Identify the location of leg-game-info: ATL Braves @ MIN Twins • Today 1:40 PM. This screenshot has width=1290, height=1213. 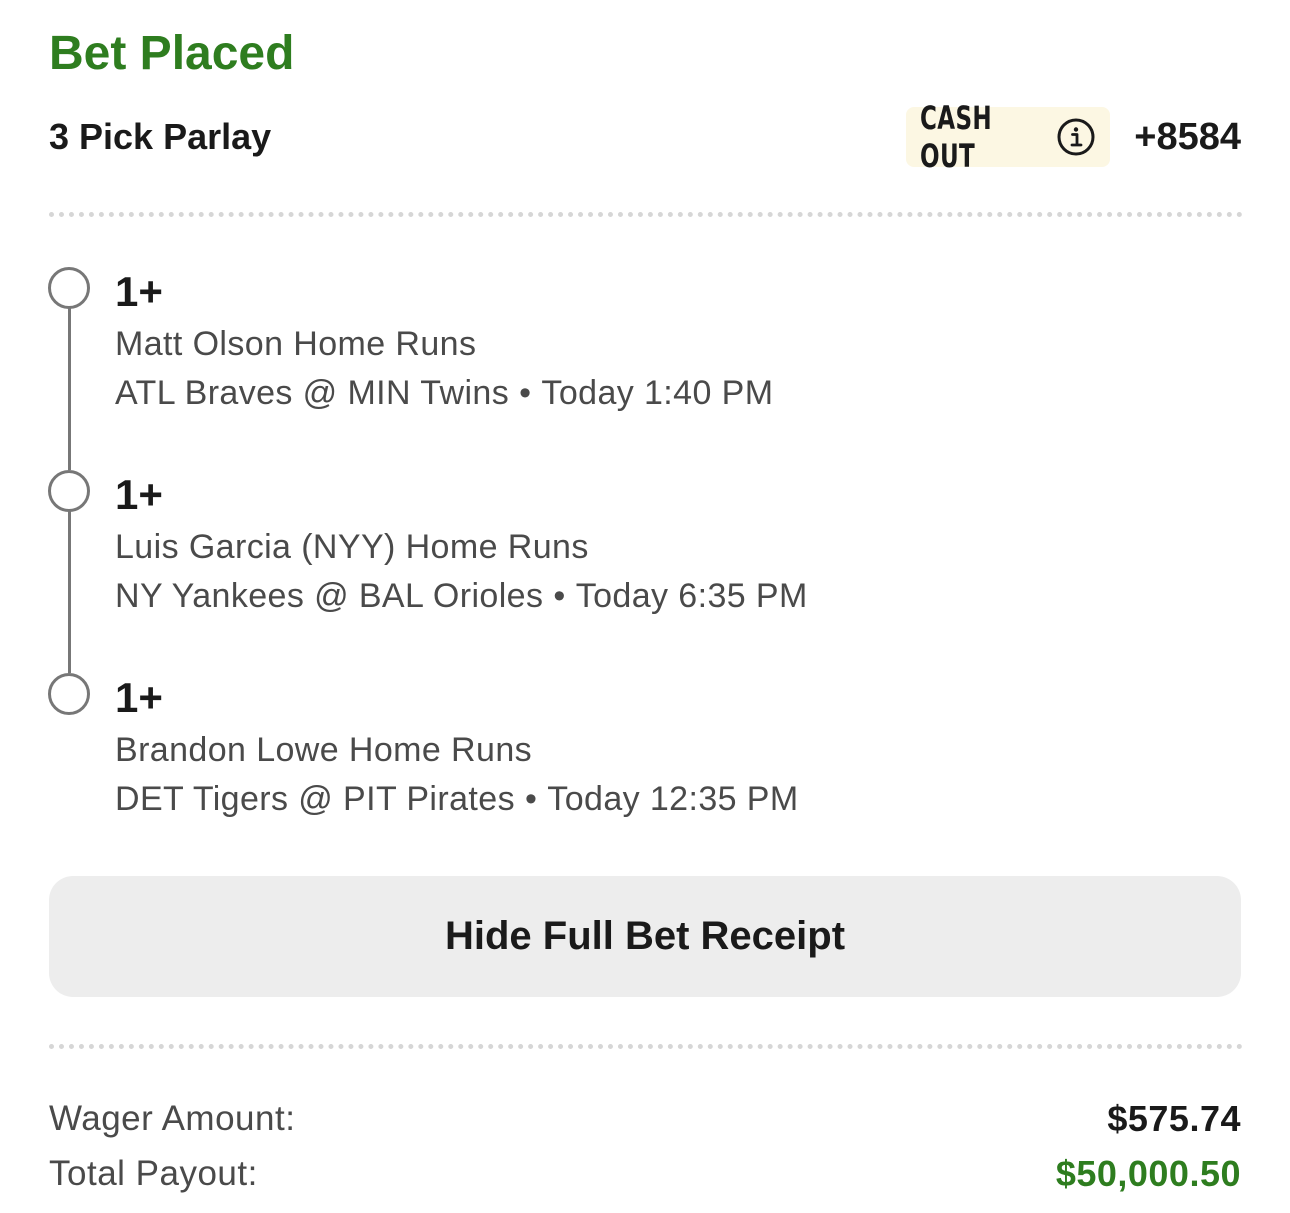
(665, 393).